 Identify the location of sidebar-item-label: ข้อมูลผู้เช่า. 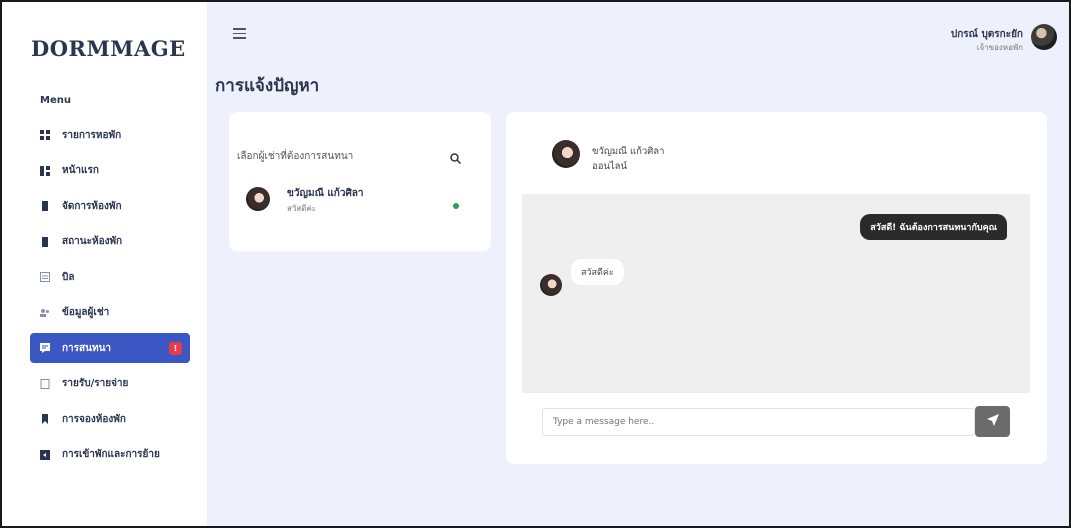
(86, 312).